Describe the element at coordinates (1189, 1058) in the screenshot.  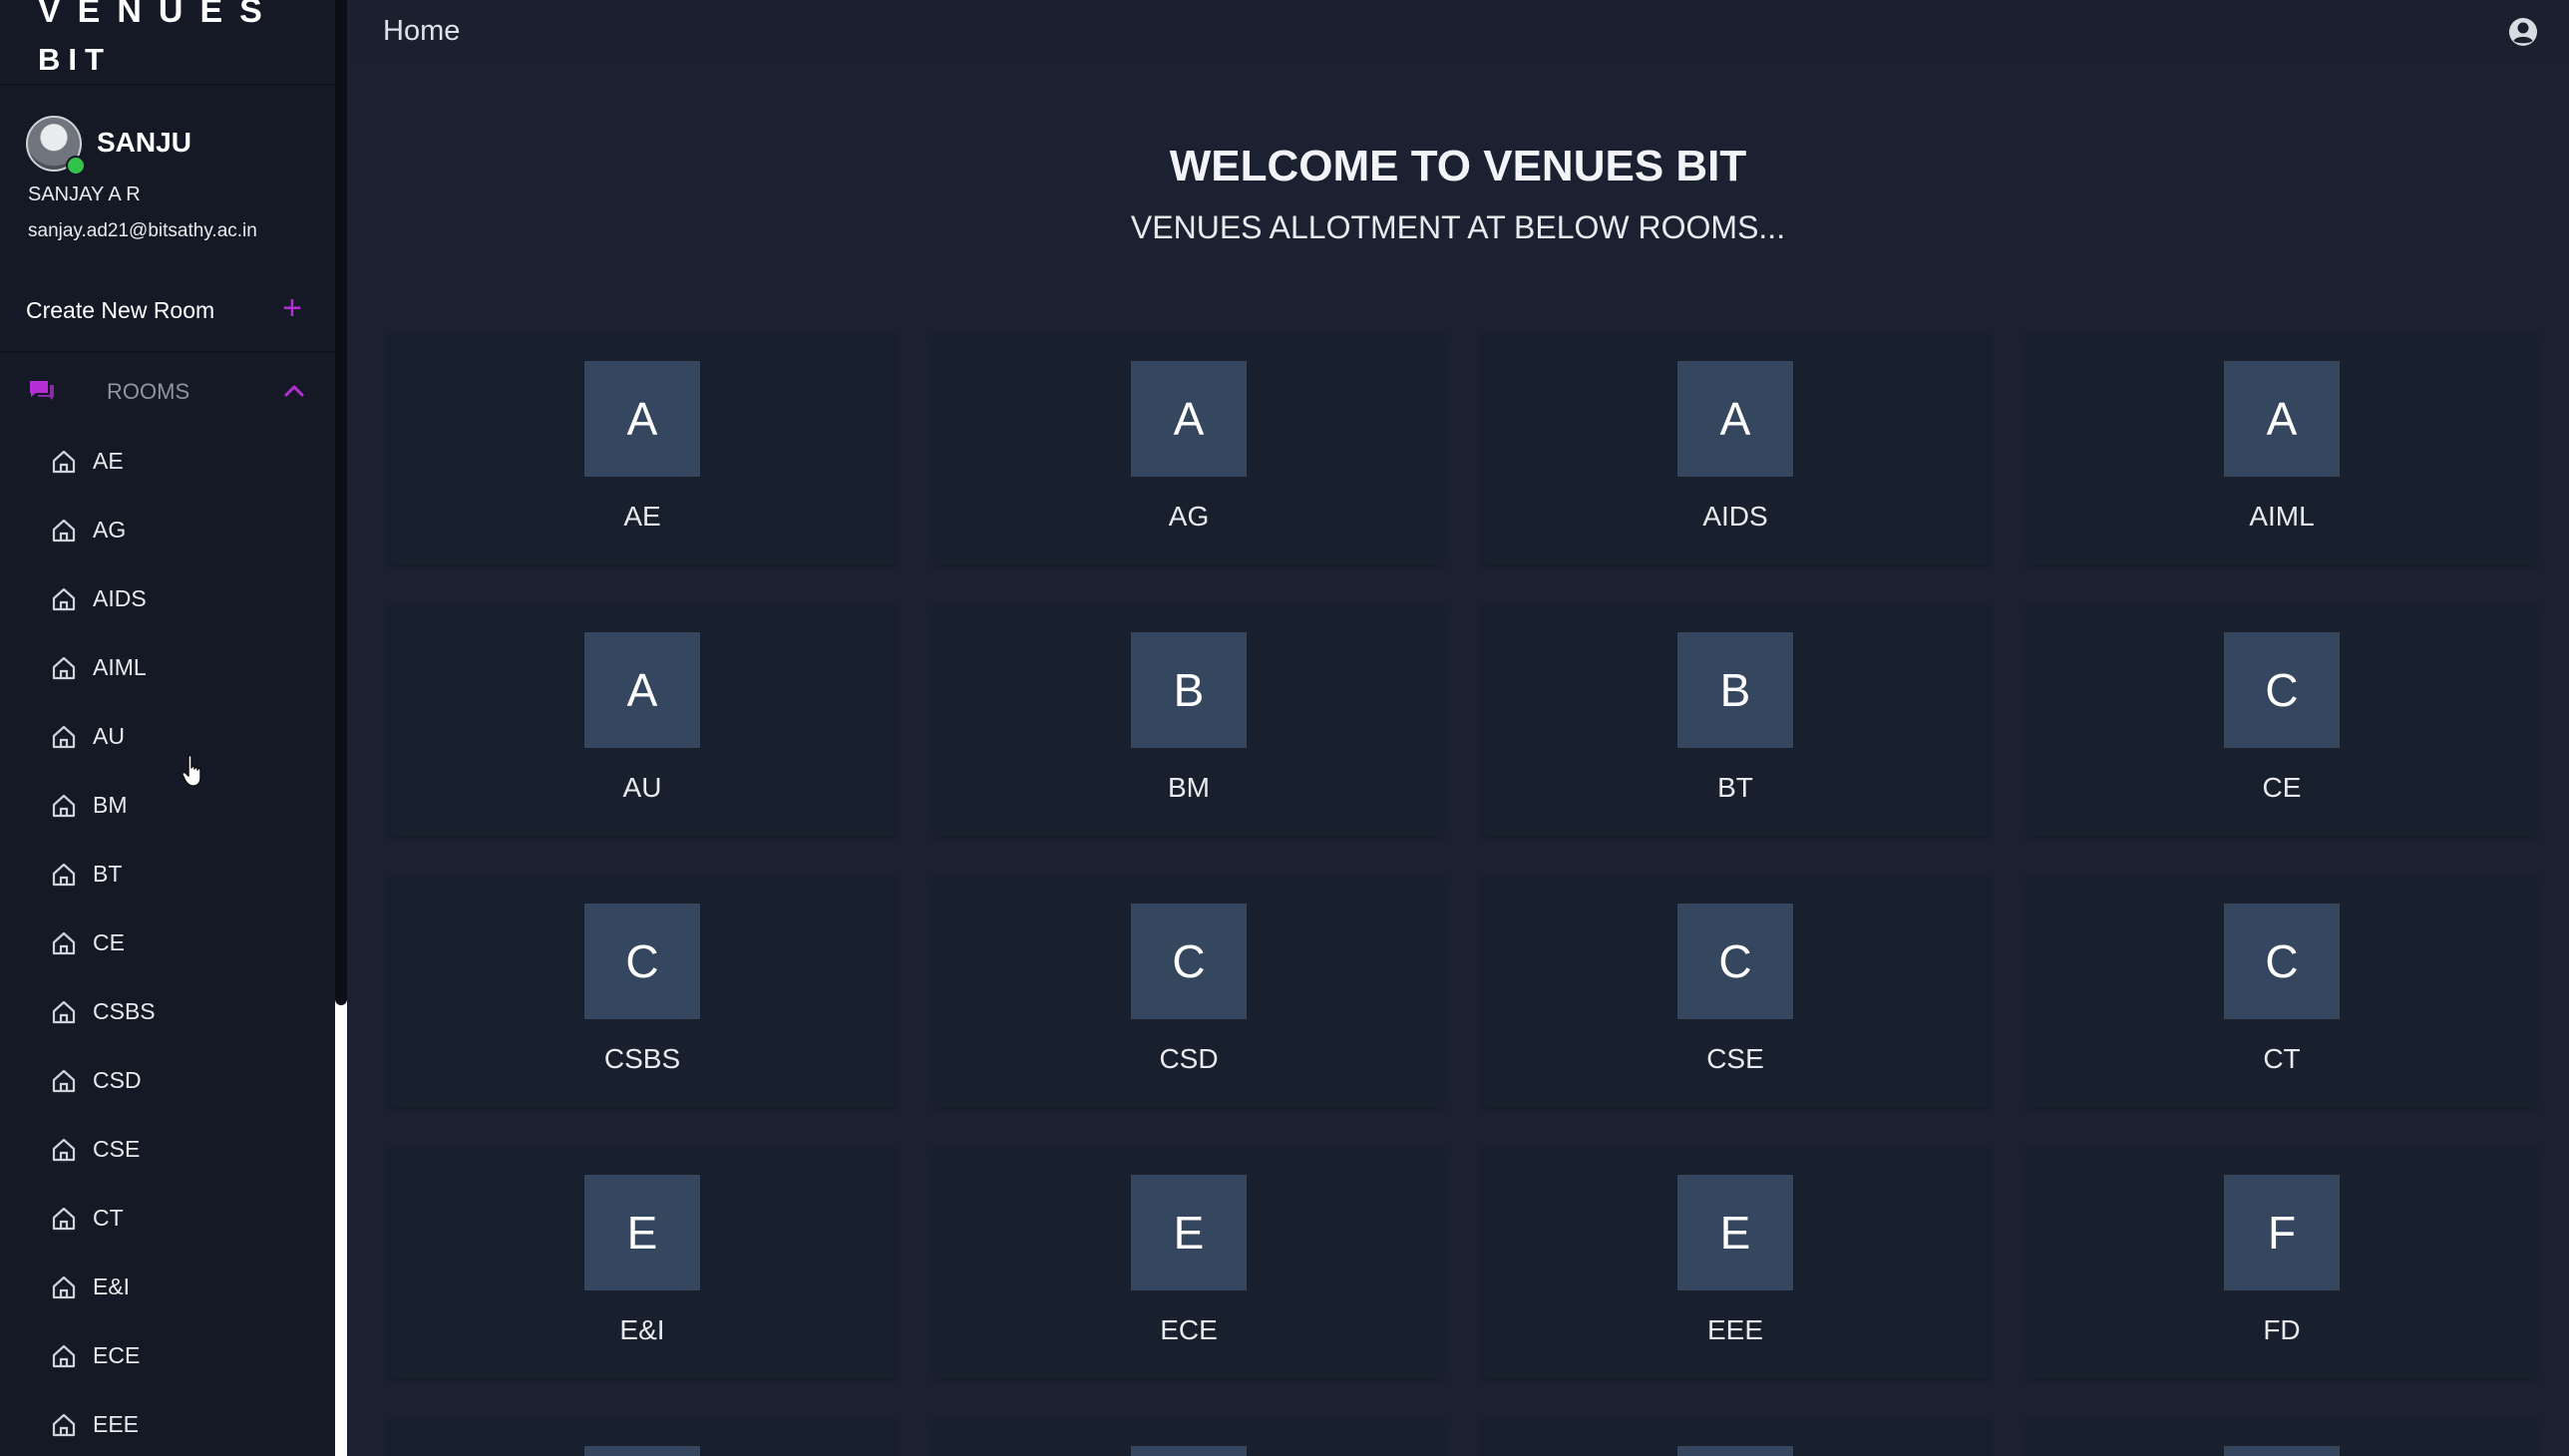
I see `room-card-label: CSD` at that location.